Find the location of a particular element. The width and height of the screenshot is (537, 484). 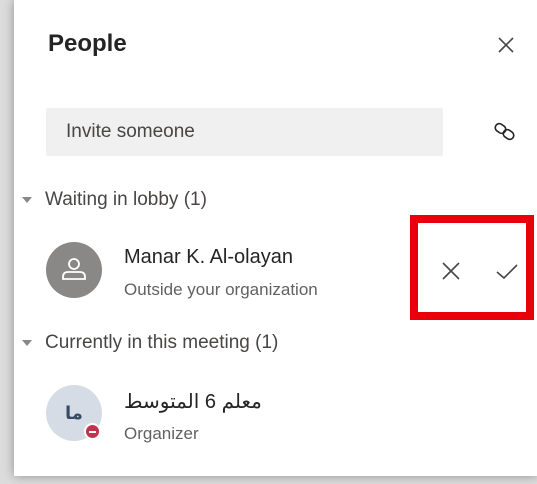

close-icon is located at coordinates (506, 45).